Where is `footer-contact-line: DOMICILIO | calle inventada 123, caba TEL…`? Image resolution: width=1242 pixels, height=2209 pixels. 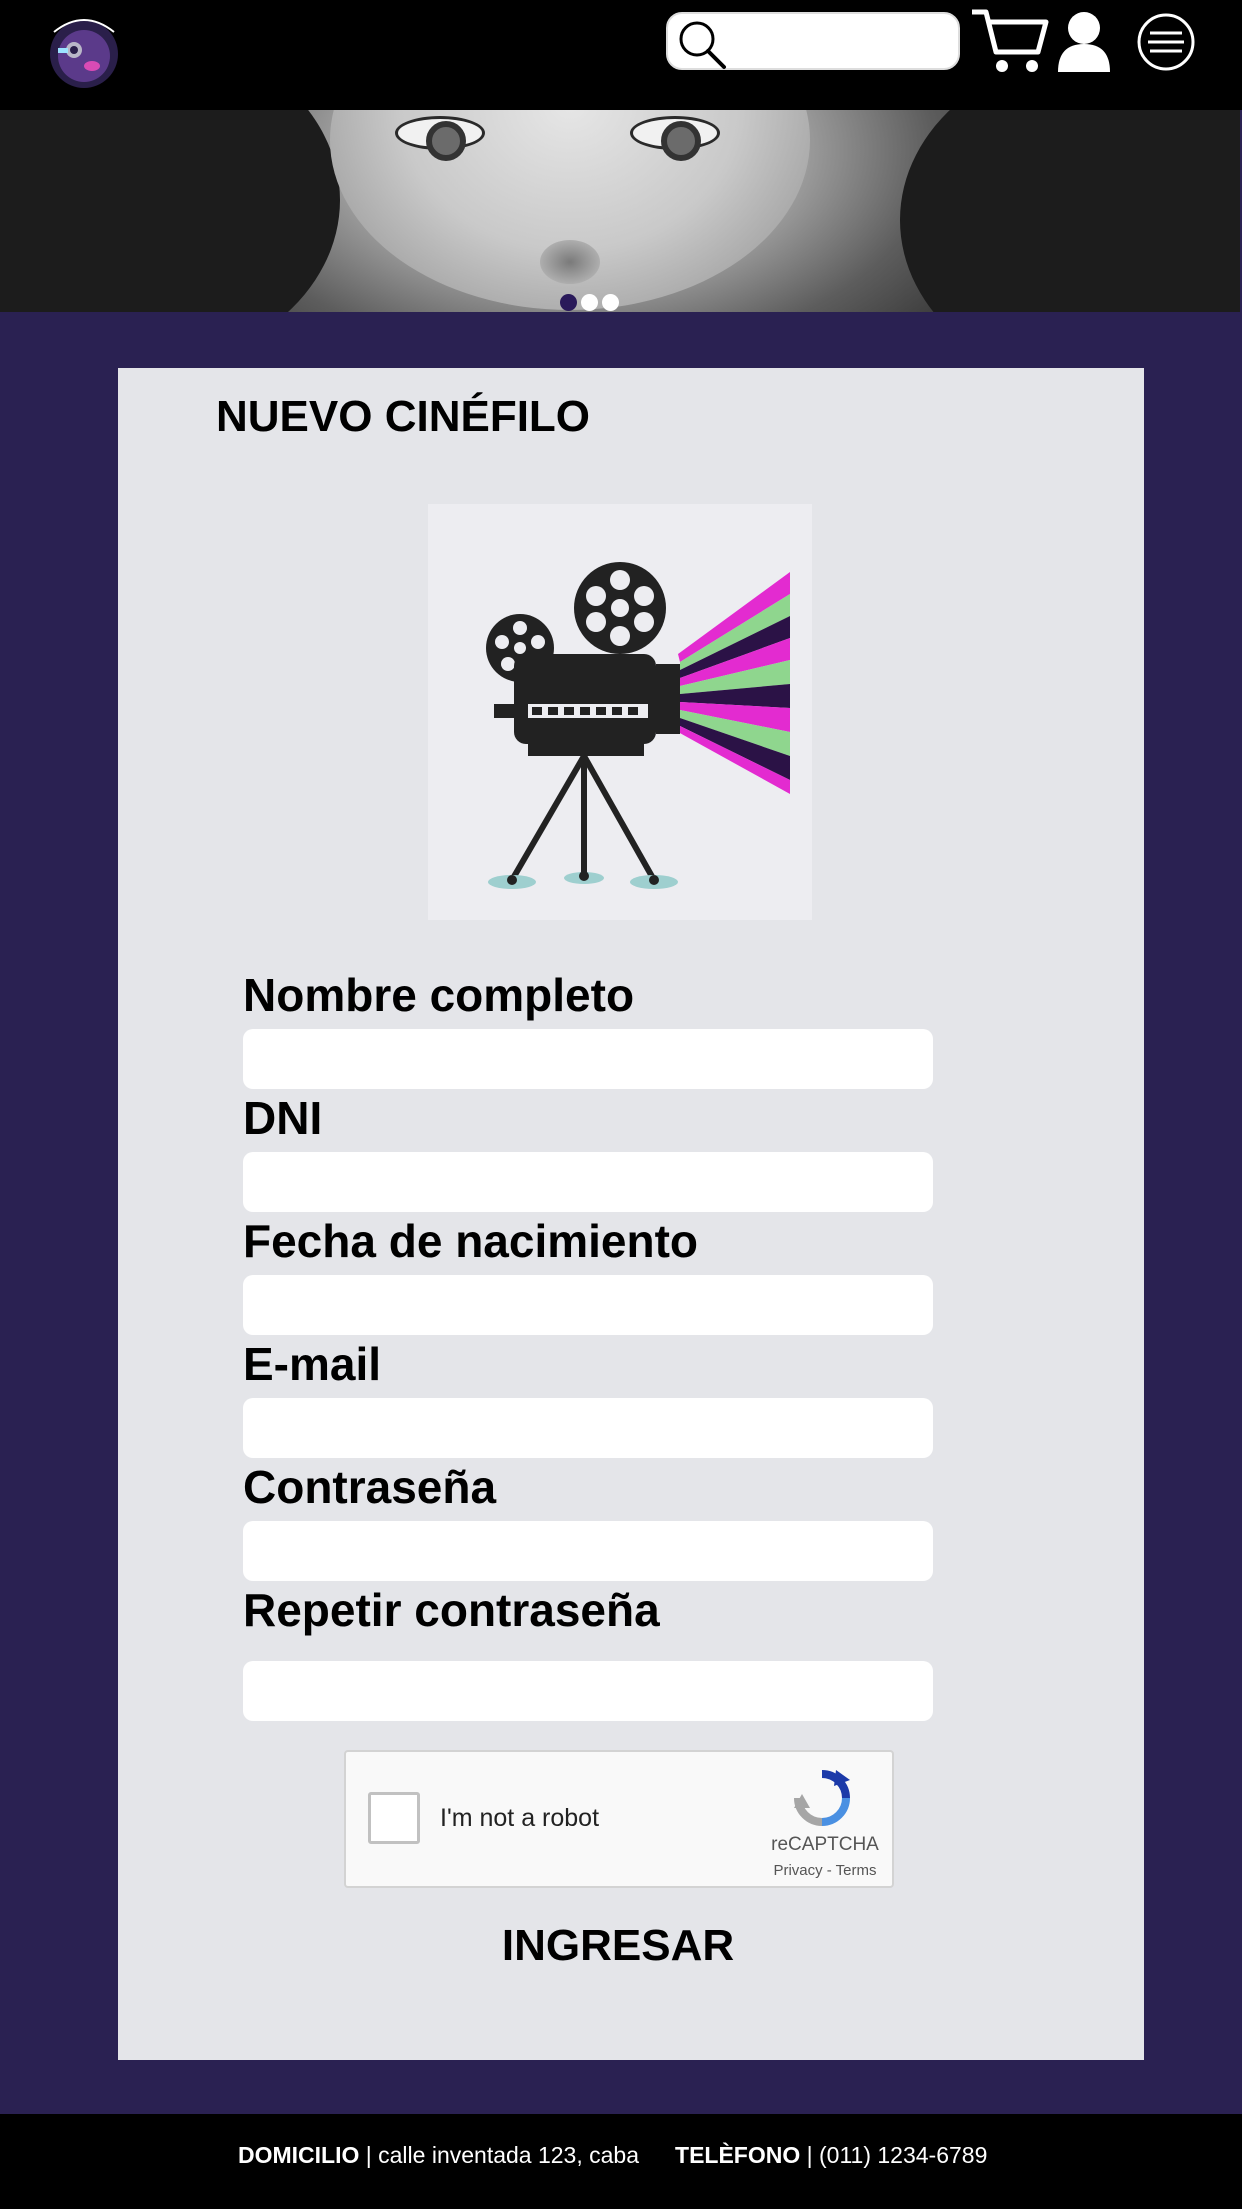 footer-contact-line: DOMICILIO | calle inventada 123, caba TEL… is located at coordinates (612, 2155).